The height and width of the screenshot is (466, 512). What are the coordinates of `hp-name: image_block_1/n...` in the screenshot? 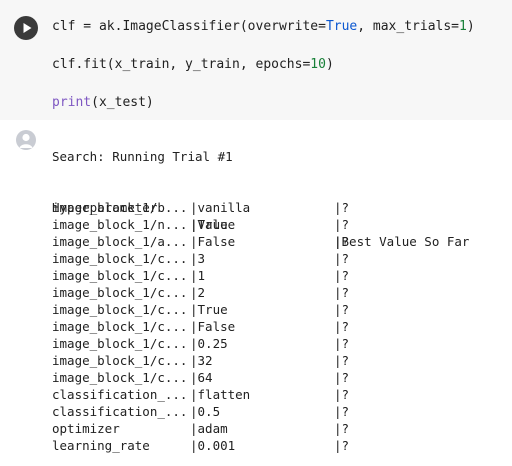 It's located at (120, 224).